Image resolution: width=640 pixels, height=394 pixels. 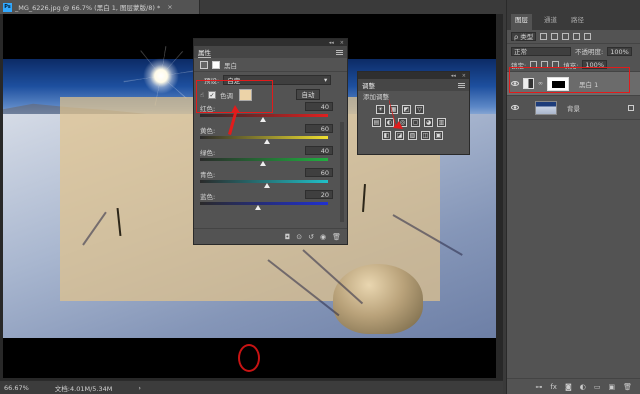 I want to click on add-adjustment-hint: 添加调整, so click(x=376, y=97).